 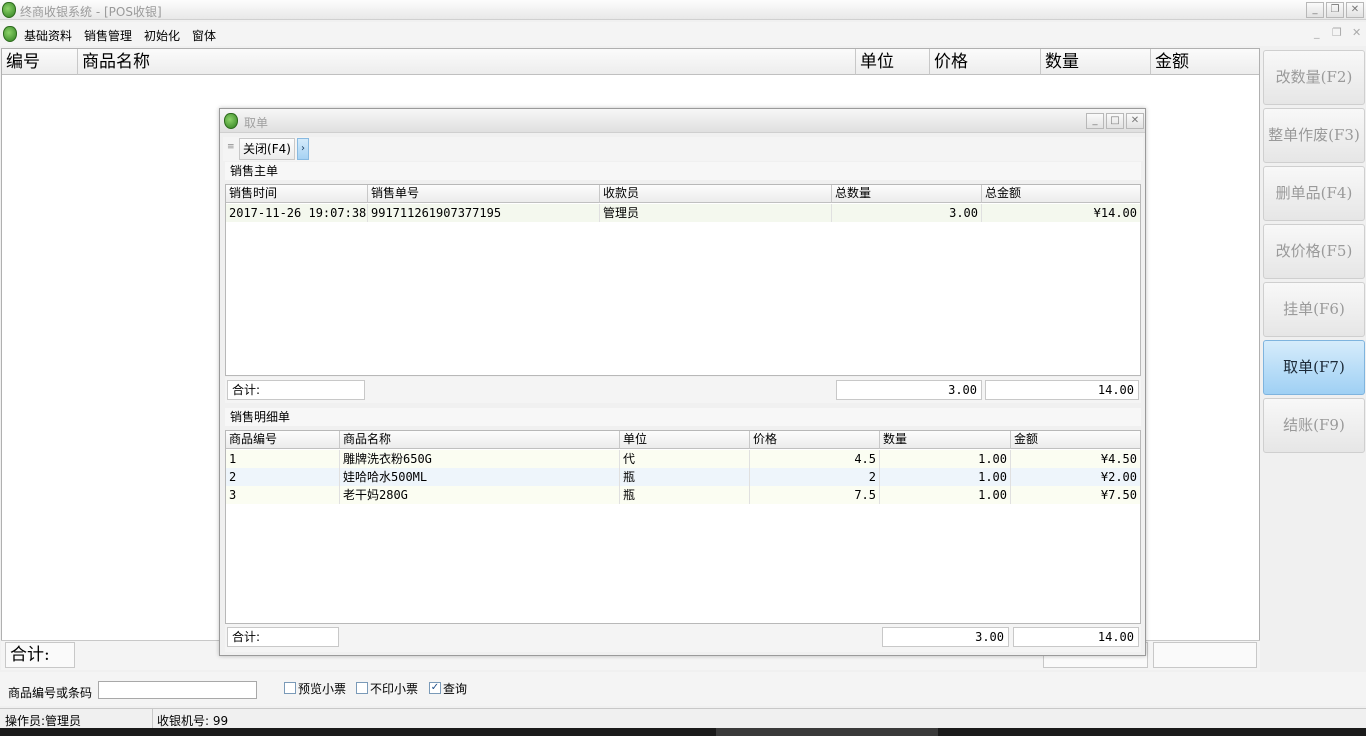 What do you see at coordinates (467, 62) in the screenshot?
I see `col-header-name: 商品名称` at bounding box center [467, 62].